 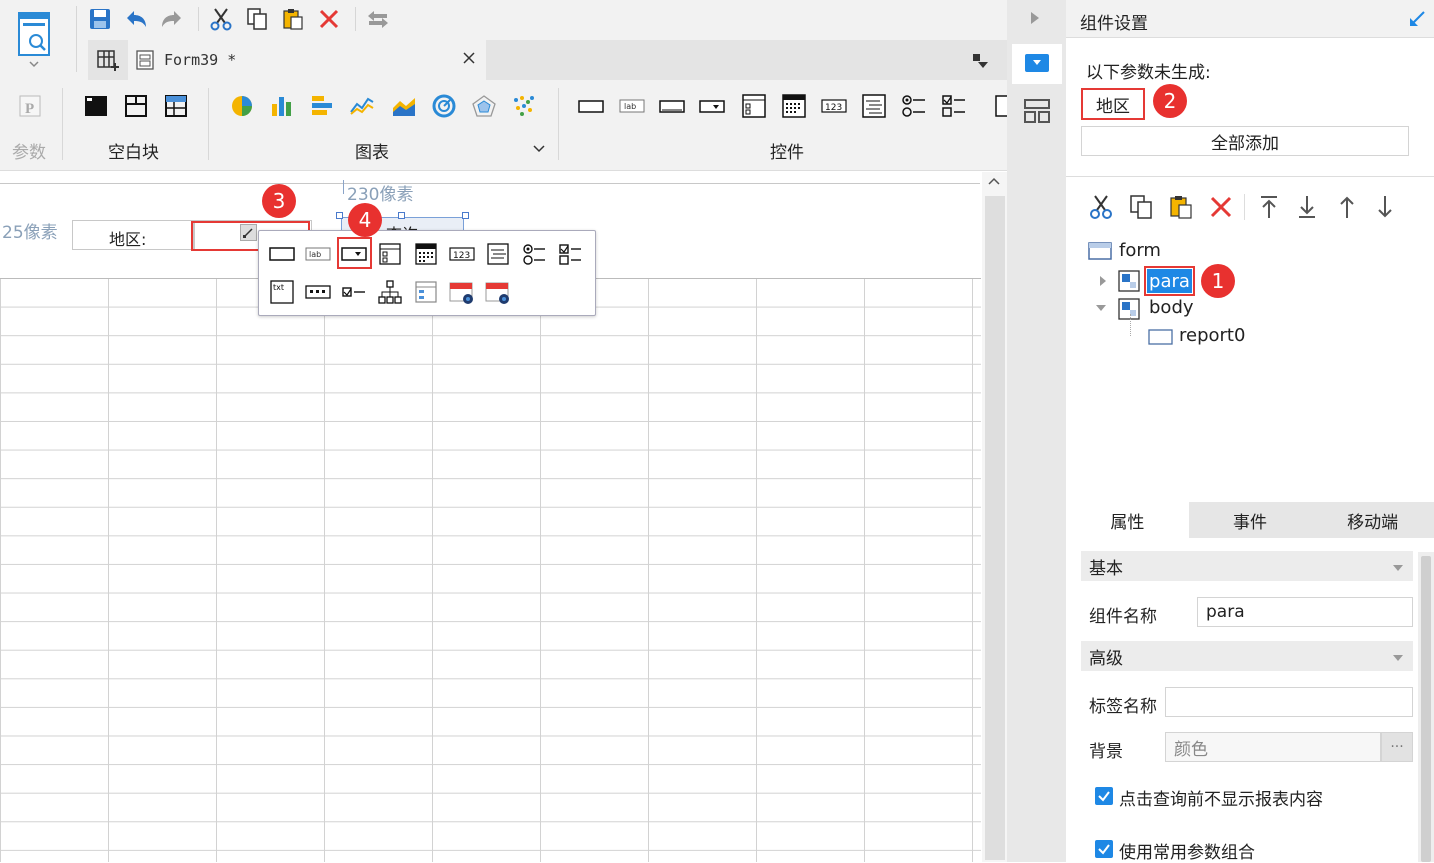 What do you see at coordinates (96, 106) in the screenshot?
I see `blank-block-button` at bounding box center [96, 106].